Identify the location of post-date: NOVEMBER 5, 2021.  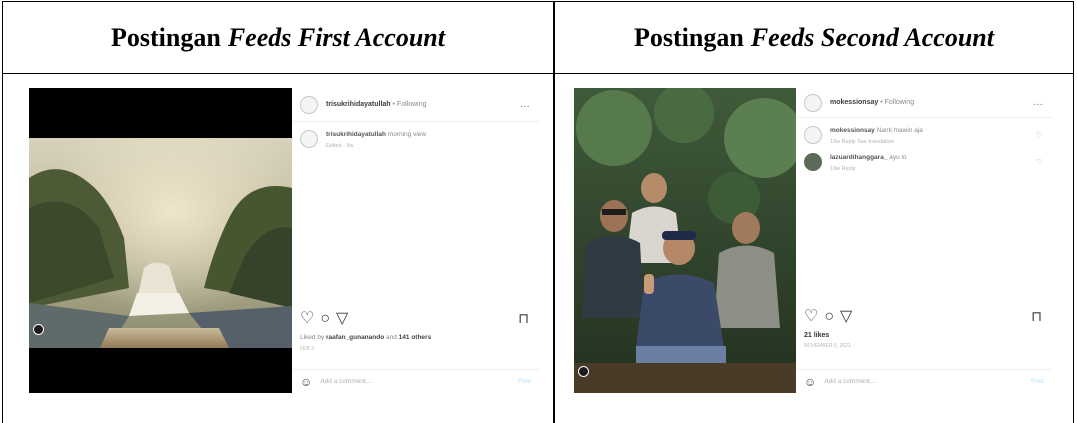
(827, 346).